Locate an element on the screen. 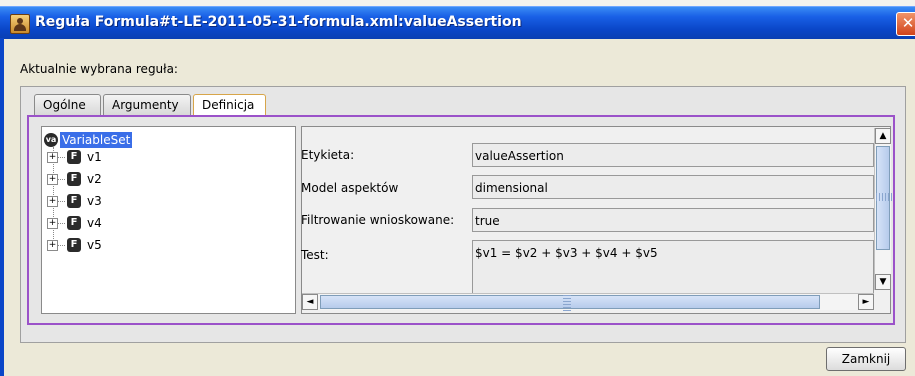 The image size is (915, 376). tree-item-v1: + F v1 is located at coordinates (77, 157).